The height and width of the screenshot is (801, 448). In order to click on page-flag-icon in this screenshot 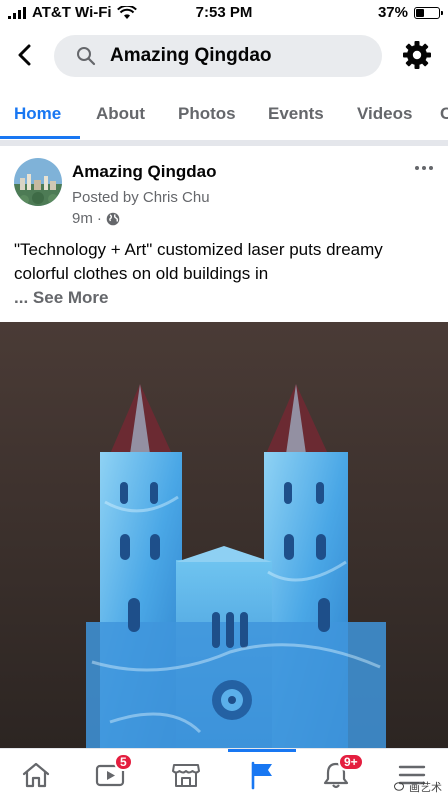, I will do `click(261, 775)`.